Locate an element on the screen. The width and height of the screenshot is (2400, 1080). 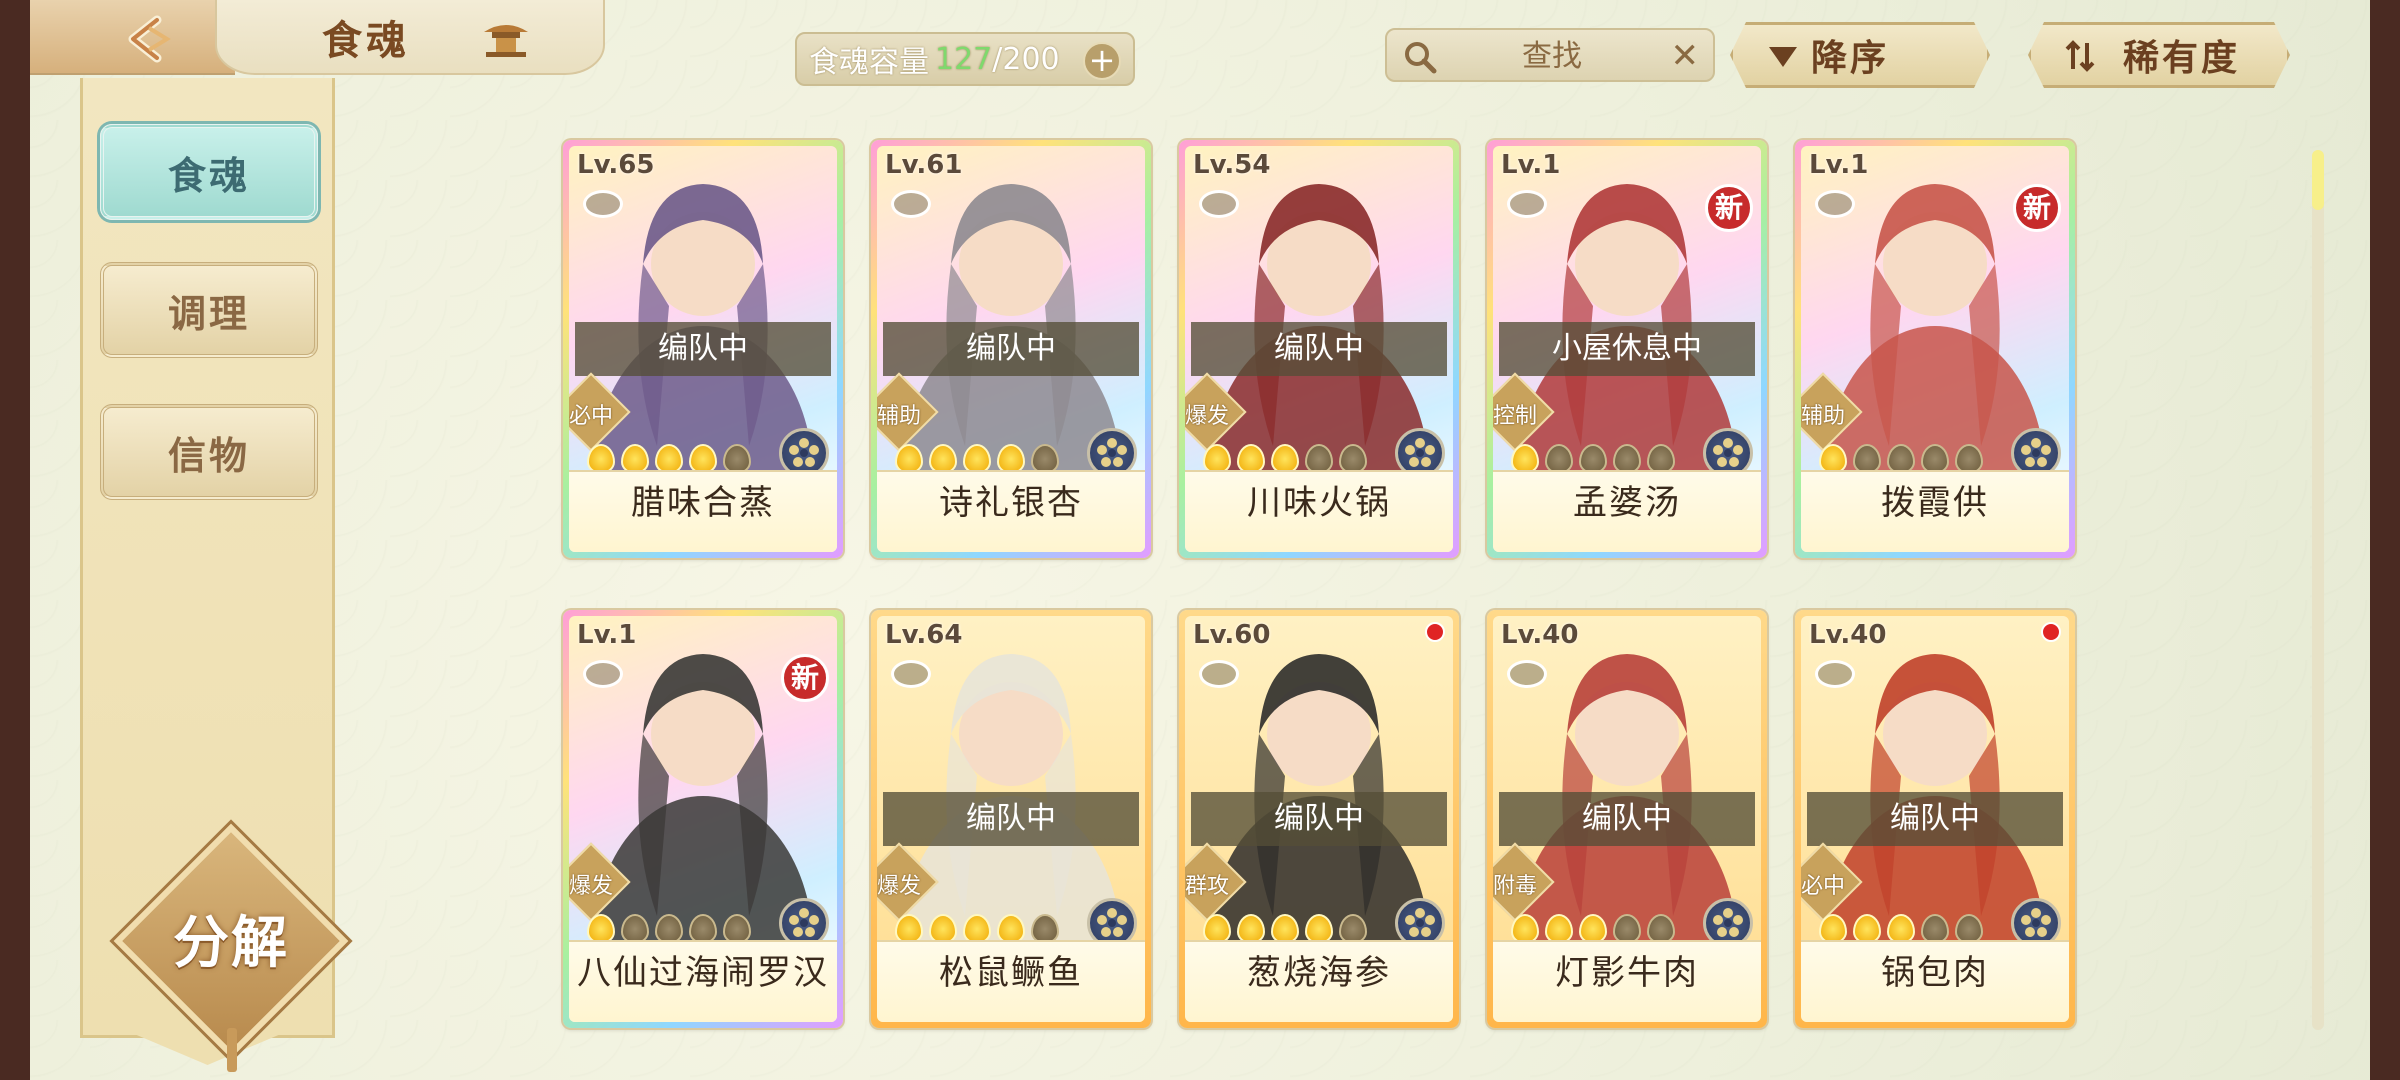
food-soul-card: Lv.40 编队中 必中 锅包肉 is located at coordinates (1935, 819).